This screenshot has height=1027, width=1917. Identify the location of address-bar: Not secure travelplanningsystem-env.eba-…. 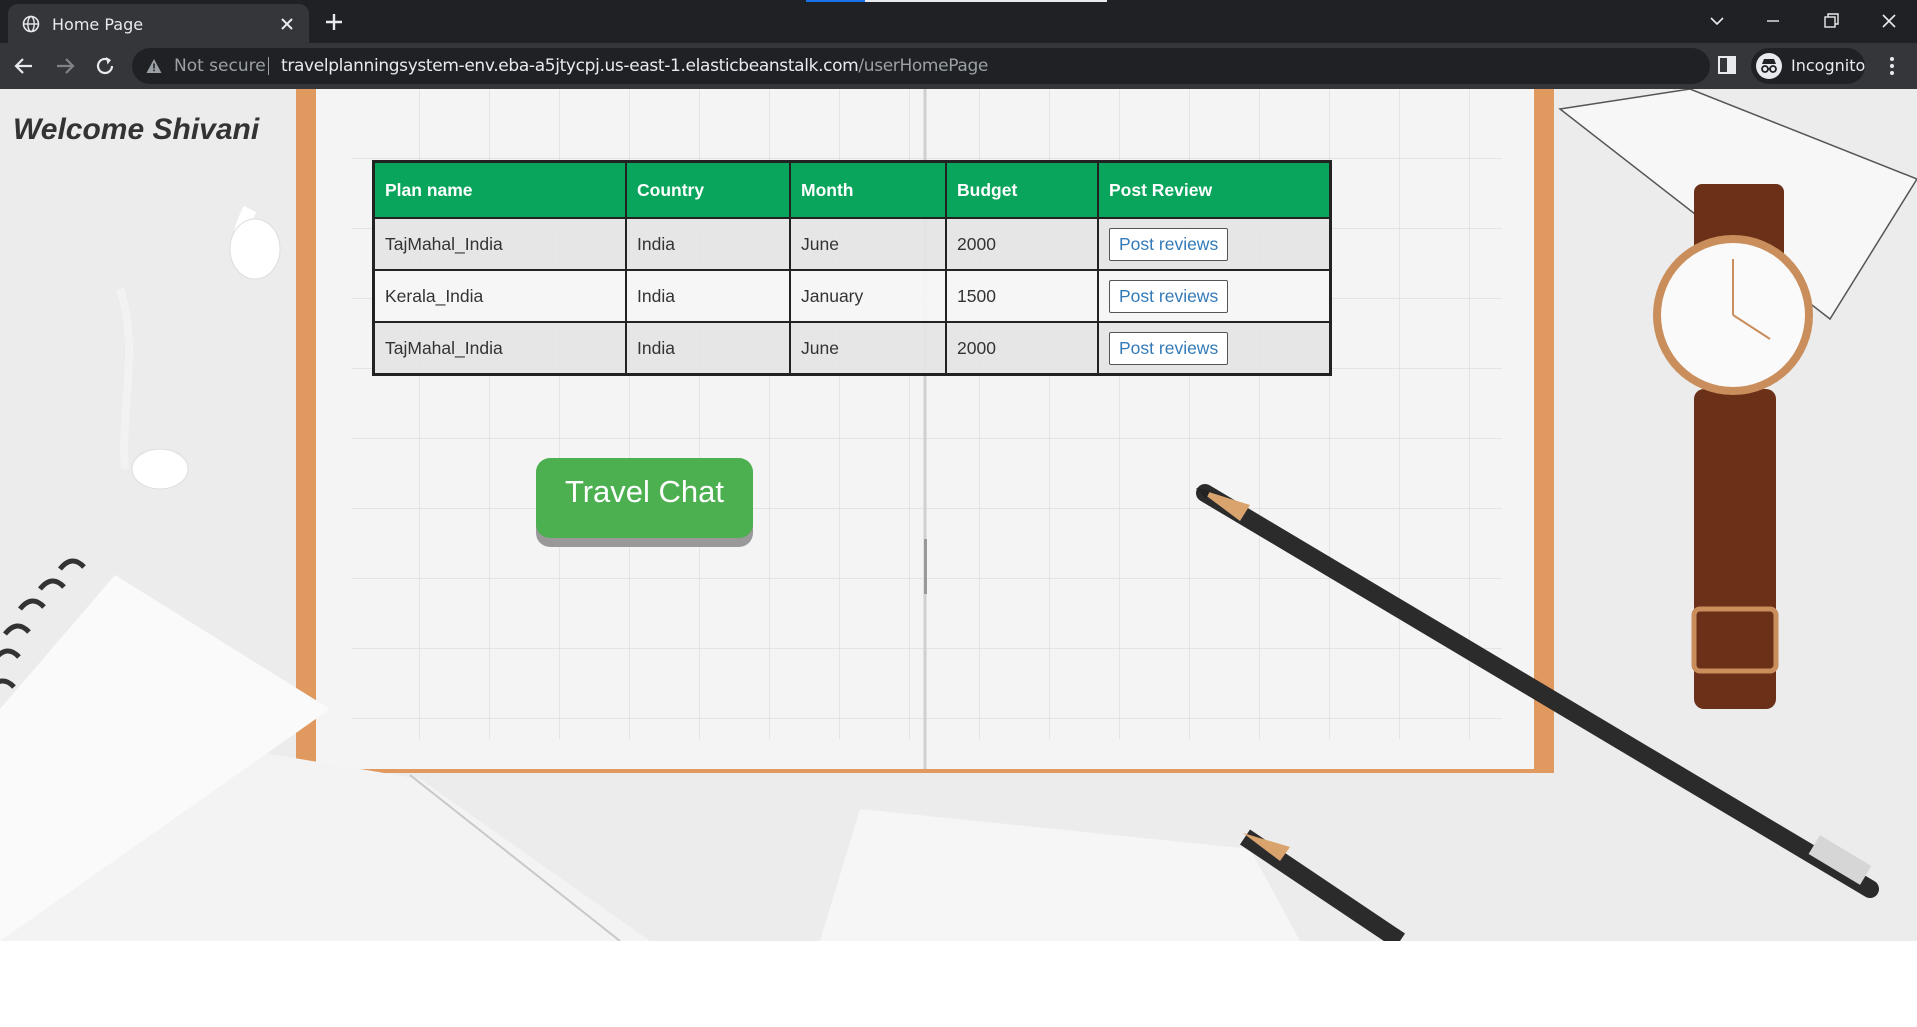
(972, 66).